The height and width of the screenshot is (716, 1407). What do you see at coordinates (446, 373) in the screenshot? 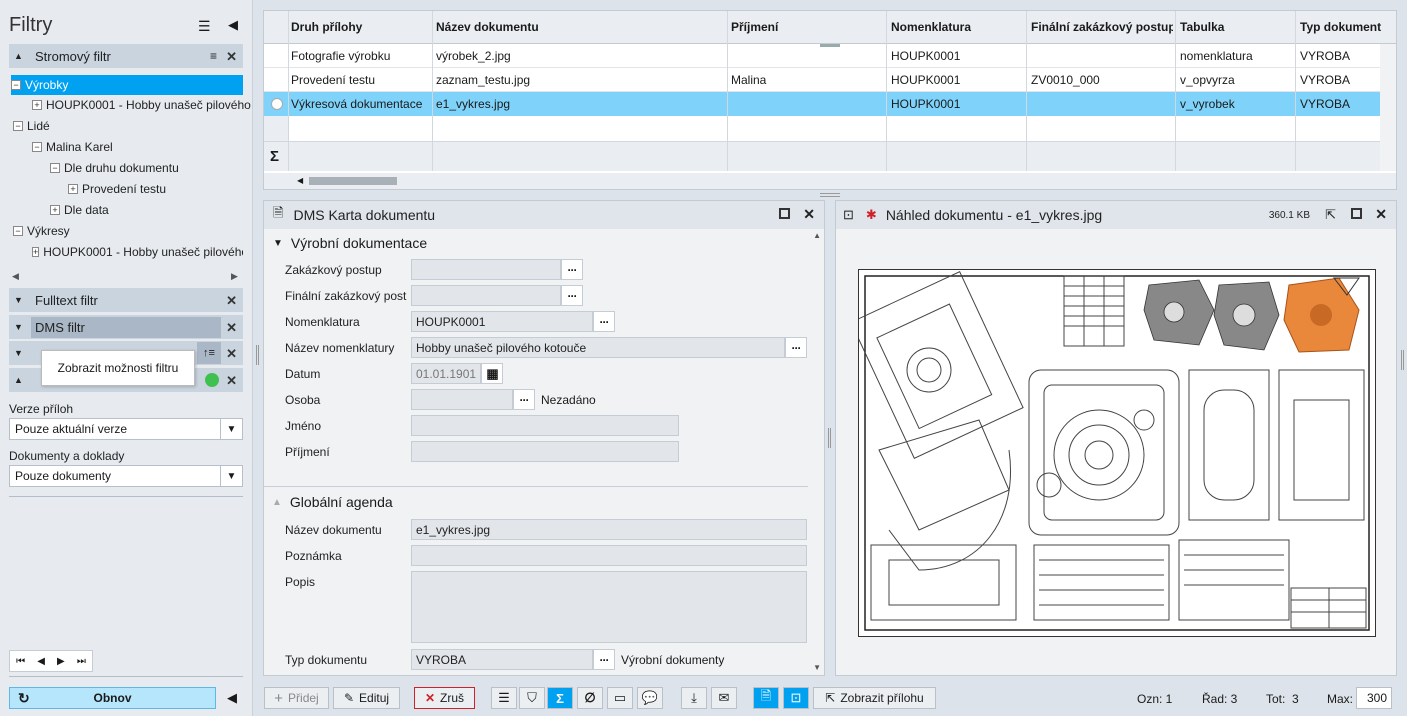
I see `datum-input: 01.01.1901` at bounding box center [446, 373].